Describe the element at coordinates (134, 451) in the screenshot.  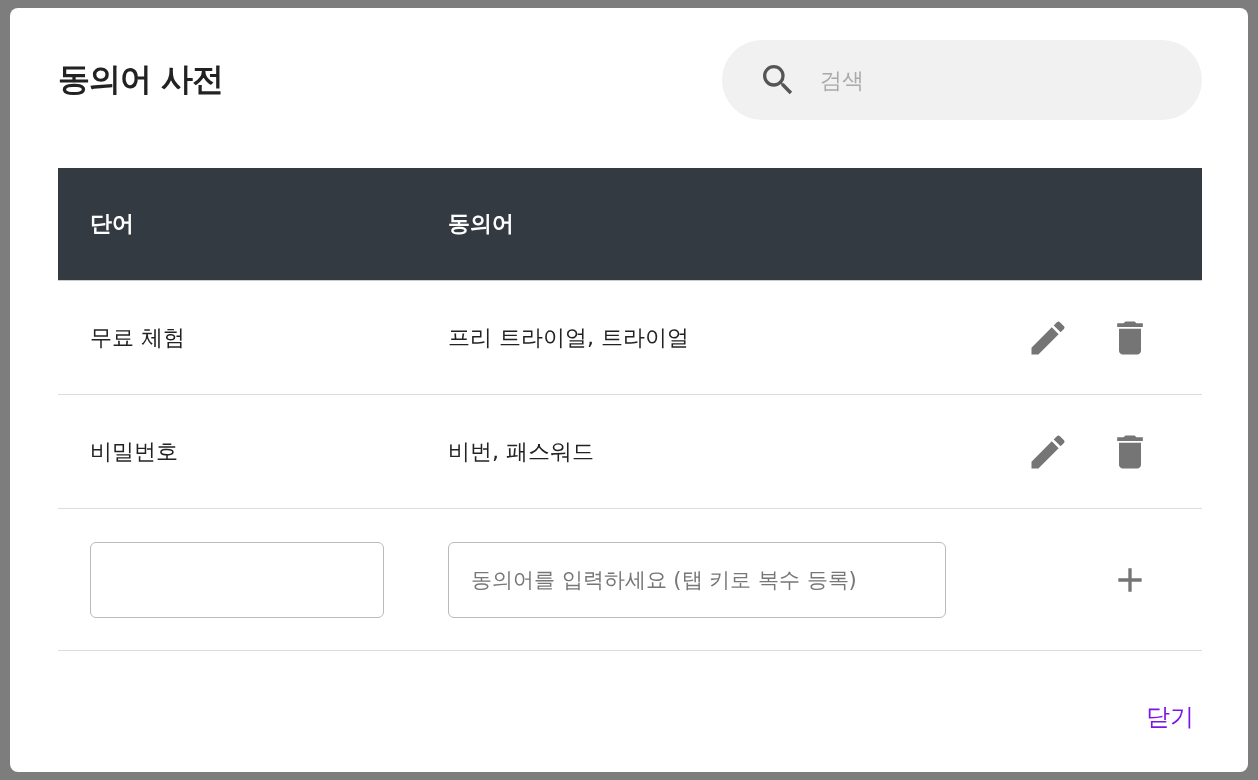
I see `word-cell-text: 비밀번호` at that location.